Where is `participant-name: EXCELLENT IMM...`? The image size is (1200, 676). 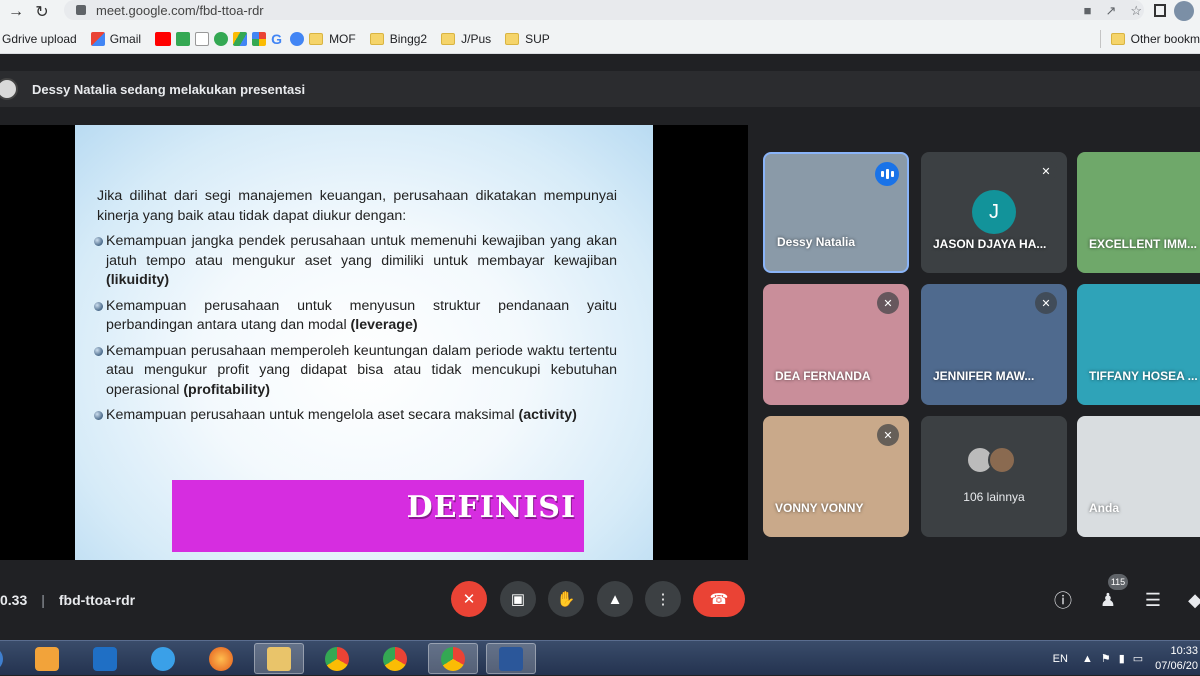 participant-name: EXCELLENT IMM... is located at coordinates (1143, 244).